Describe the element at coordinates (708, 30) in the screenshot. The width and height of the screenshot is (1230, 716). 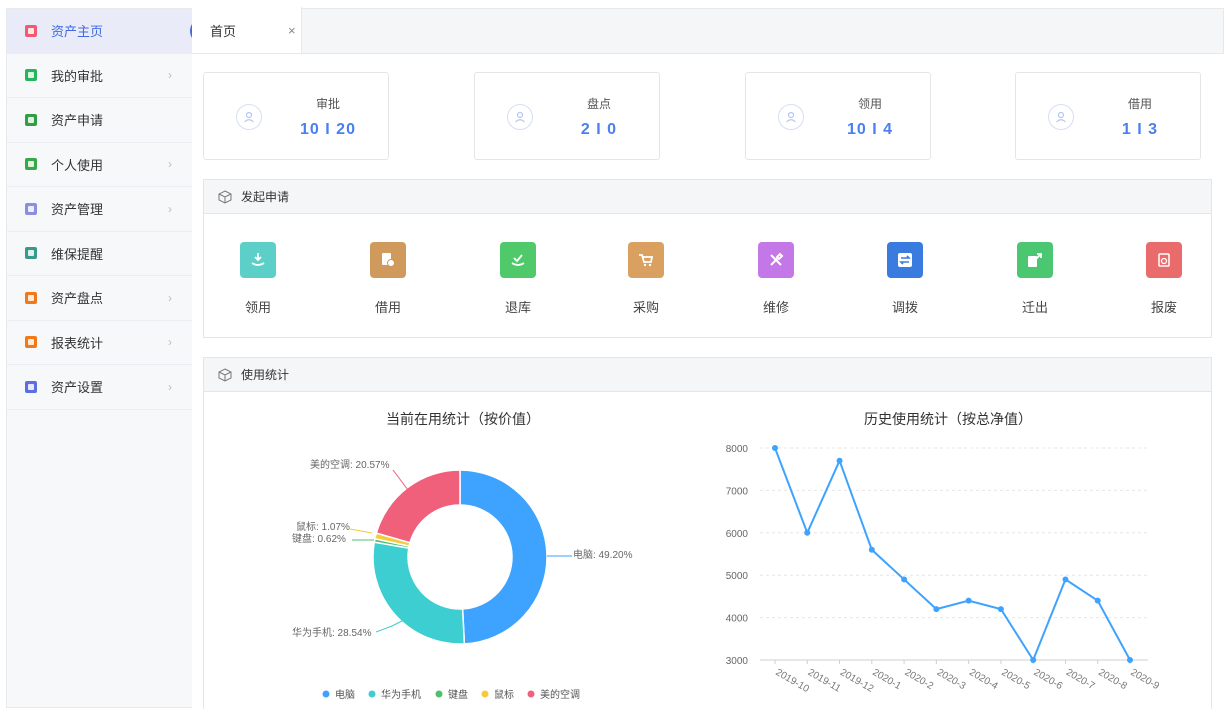
I see `tab-bar: 首页 ×` at that location.